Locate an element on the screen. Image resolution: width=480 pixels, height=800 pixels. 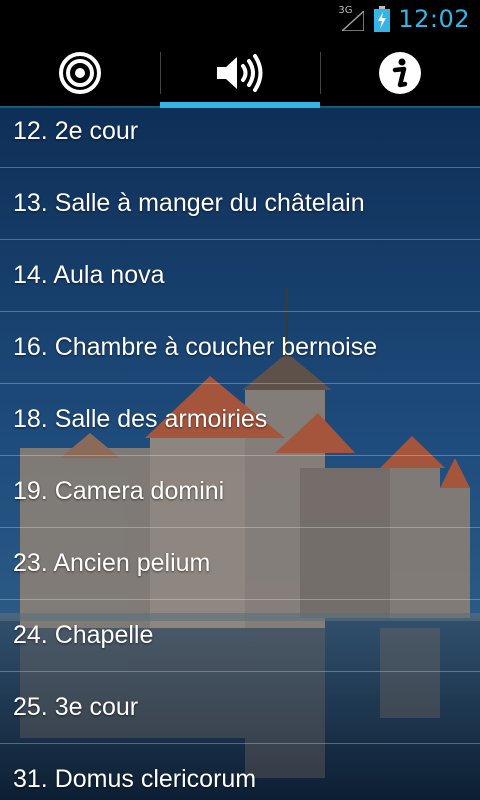
target-icon is located at coordinates (80, 73).